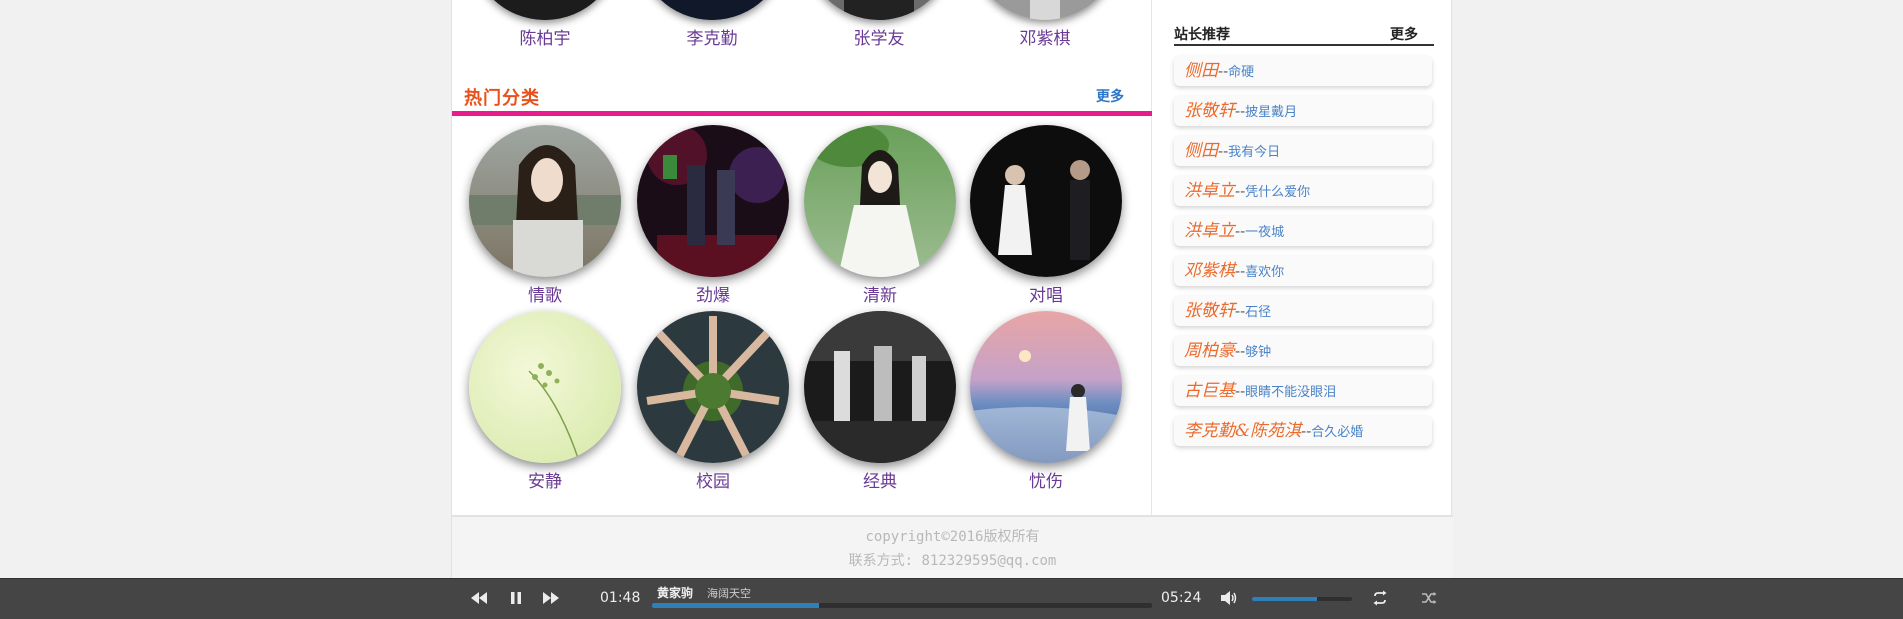  What do you see at coordinates (902, 605) in the screenshot?
I see `progress-bar` at bounding box center [902, 605].